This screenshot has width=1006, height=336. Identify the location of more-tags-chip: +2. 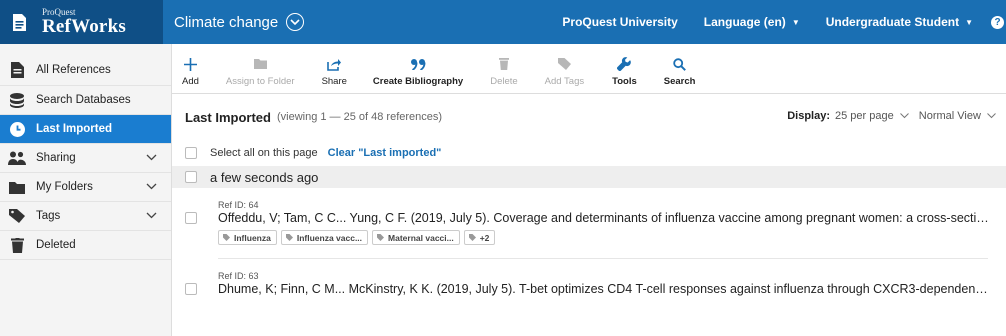
(479, 237).